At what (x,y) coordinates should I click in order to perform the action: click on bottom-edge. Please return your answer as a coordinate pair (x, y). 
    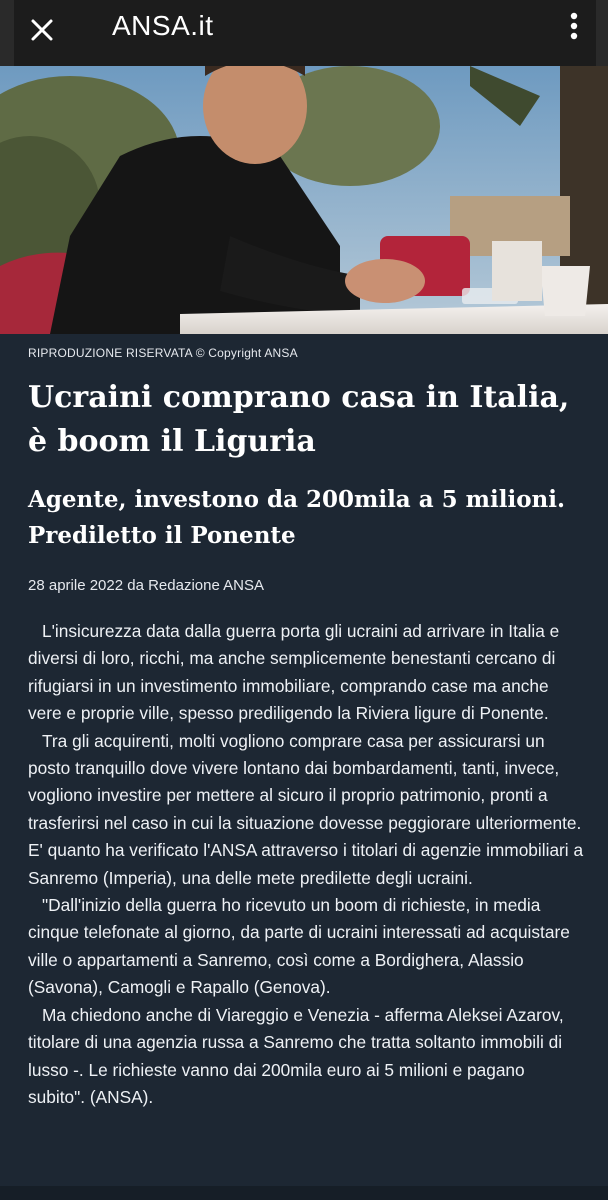
    Looking at the image, I should click on (304, 1193).